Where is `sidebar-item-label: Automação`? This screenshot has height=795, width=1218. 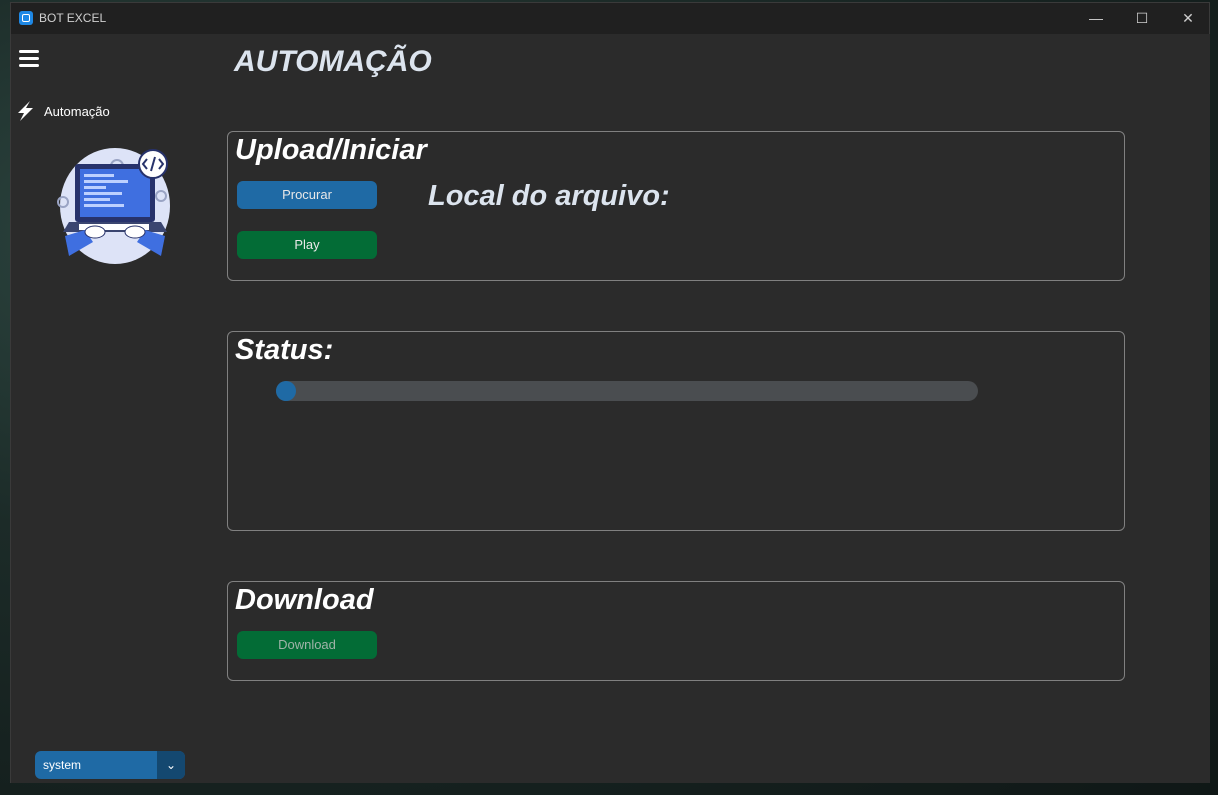 sidebar-item-label: Automação is located at coordinates (77, 111).